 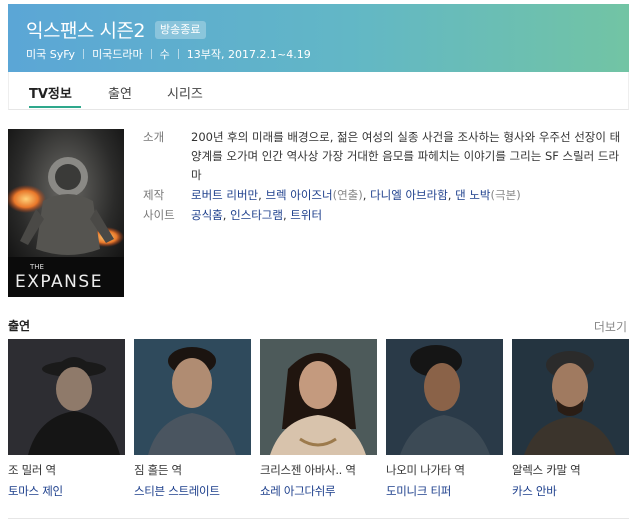 I want to click on program-title: 익스팬스 시즌2, so click(x=86, y=29).